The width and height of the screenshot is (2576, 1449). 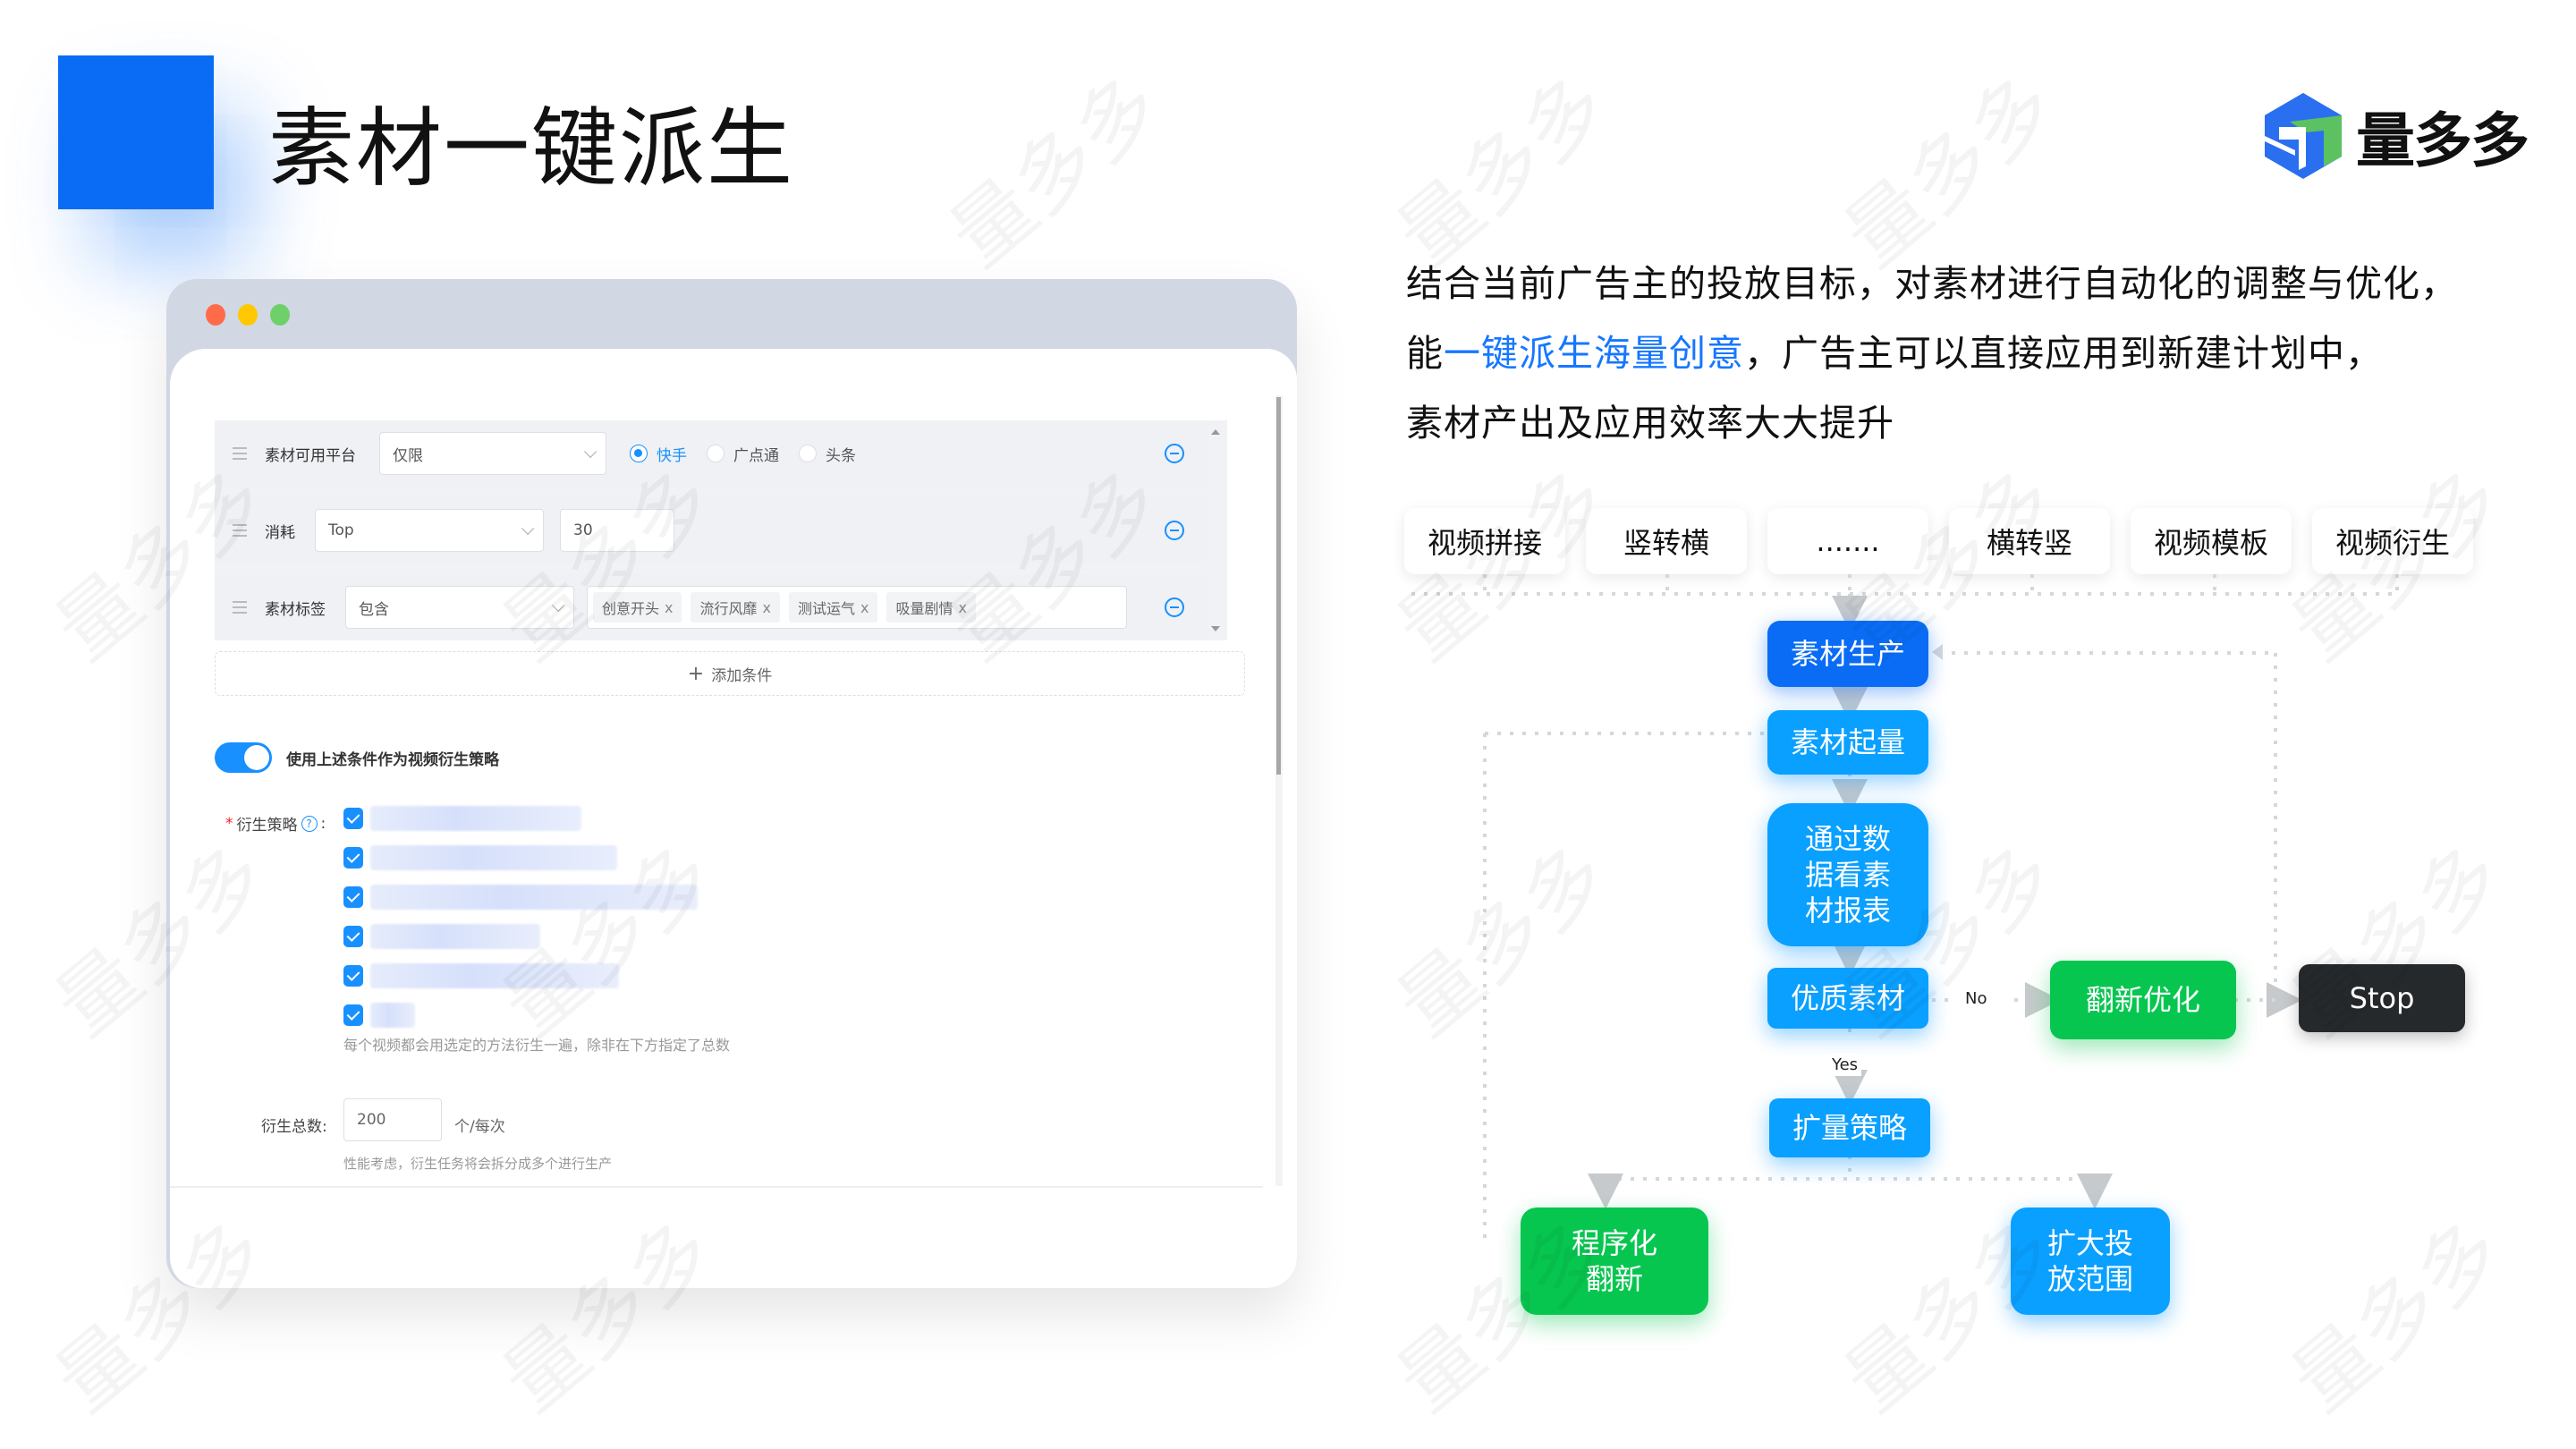 I want to click on tag-multi-select: 创意开头 x 流行风靡 x 测试运气 x 吸量剧情 x, so click(x=857, y=607).